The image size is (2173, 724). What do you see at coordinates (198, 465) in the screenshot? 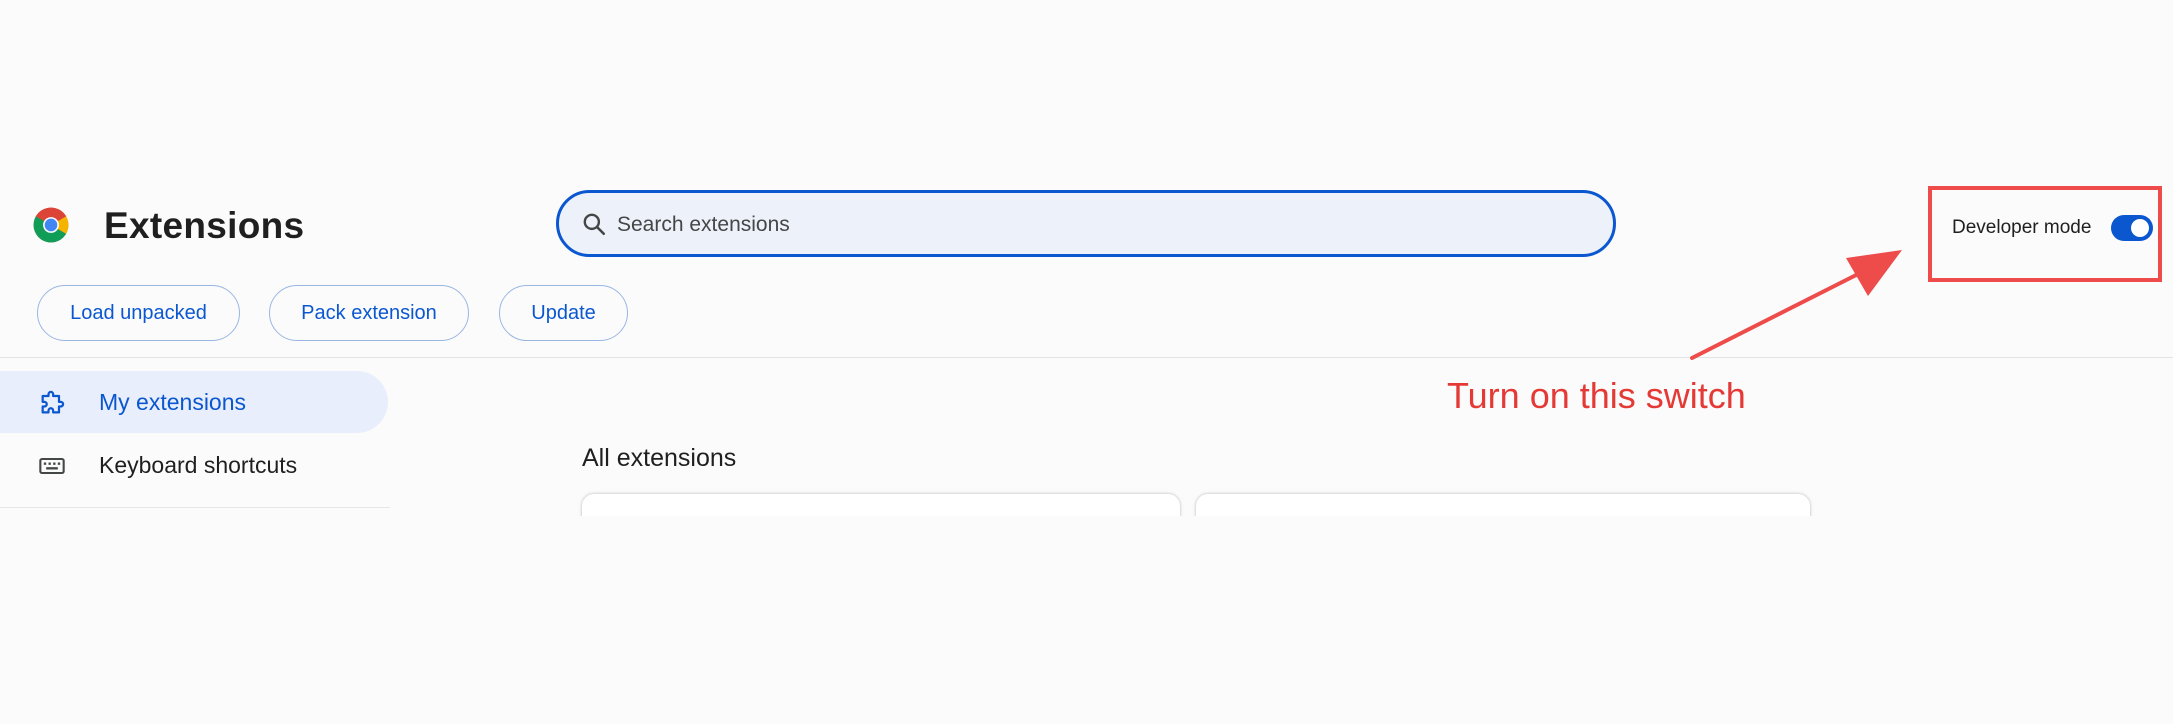
I see `sidebar-item-label: Keyboard shortcuts` at bounding box center [198, 465].